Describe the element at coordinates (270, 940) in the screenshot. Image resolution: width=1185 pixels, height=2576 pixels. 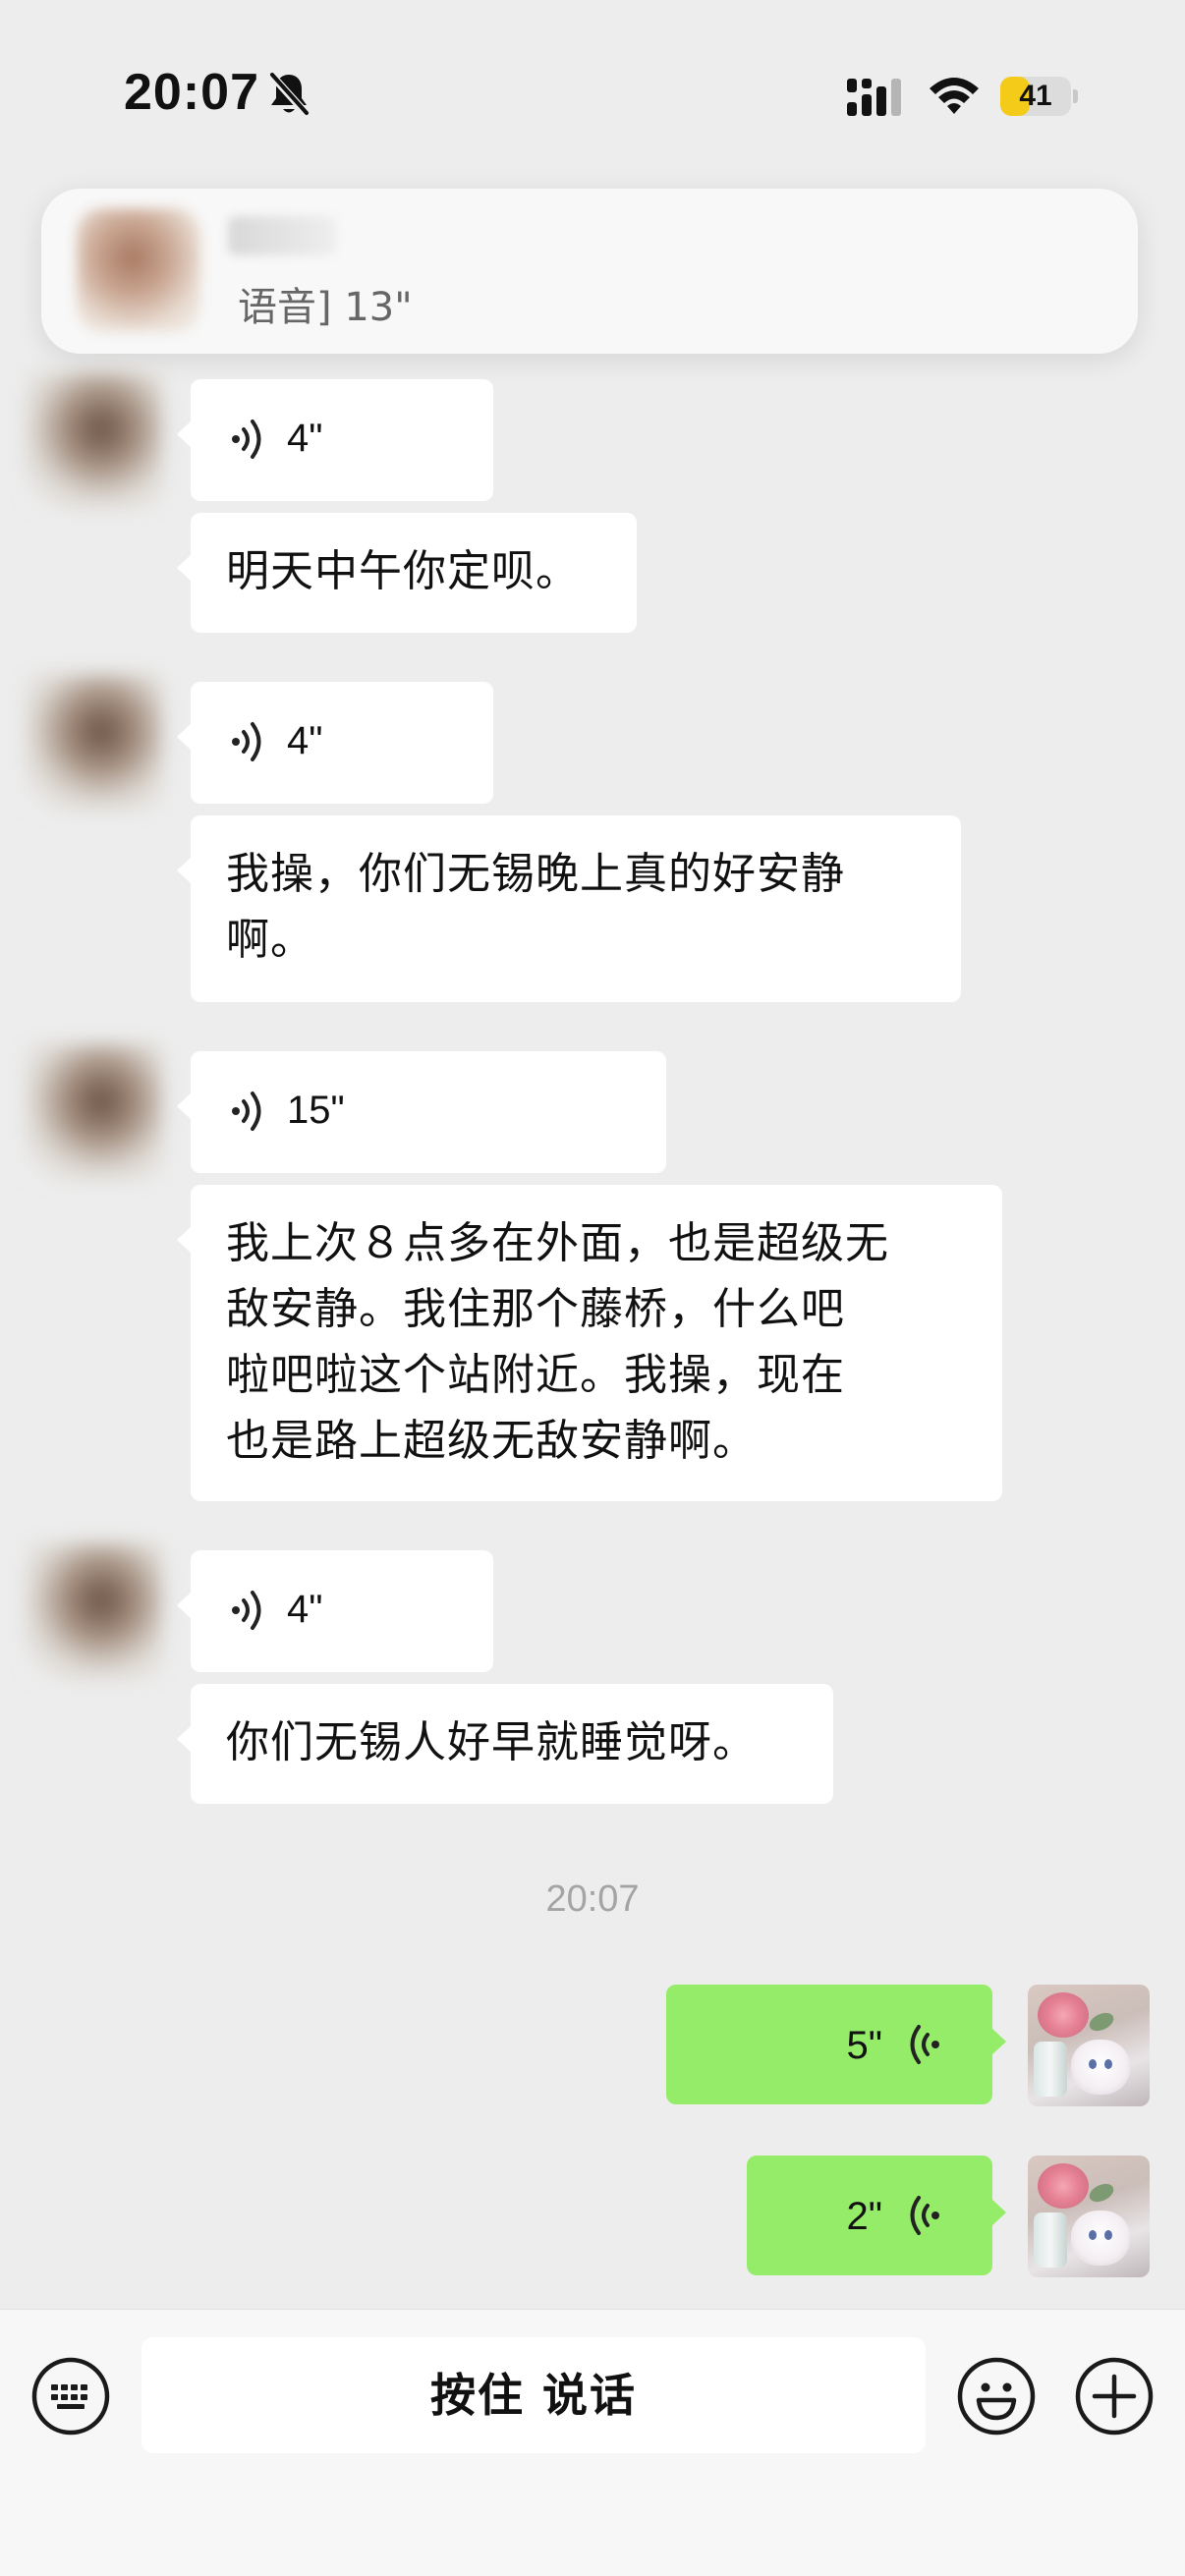
I see `message-line: 啊。` at that location.